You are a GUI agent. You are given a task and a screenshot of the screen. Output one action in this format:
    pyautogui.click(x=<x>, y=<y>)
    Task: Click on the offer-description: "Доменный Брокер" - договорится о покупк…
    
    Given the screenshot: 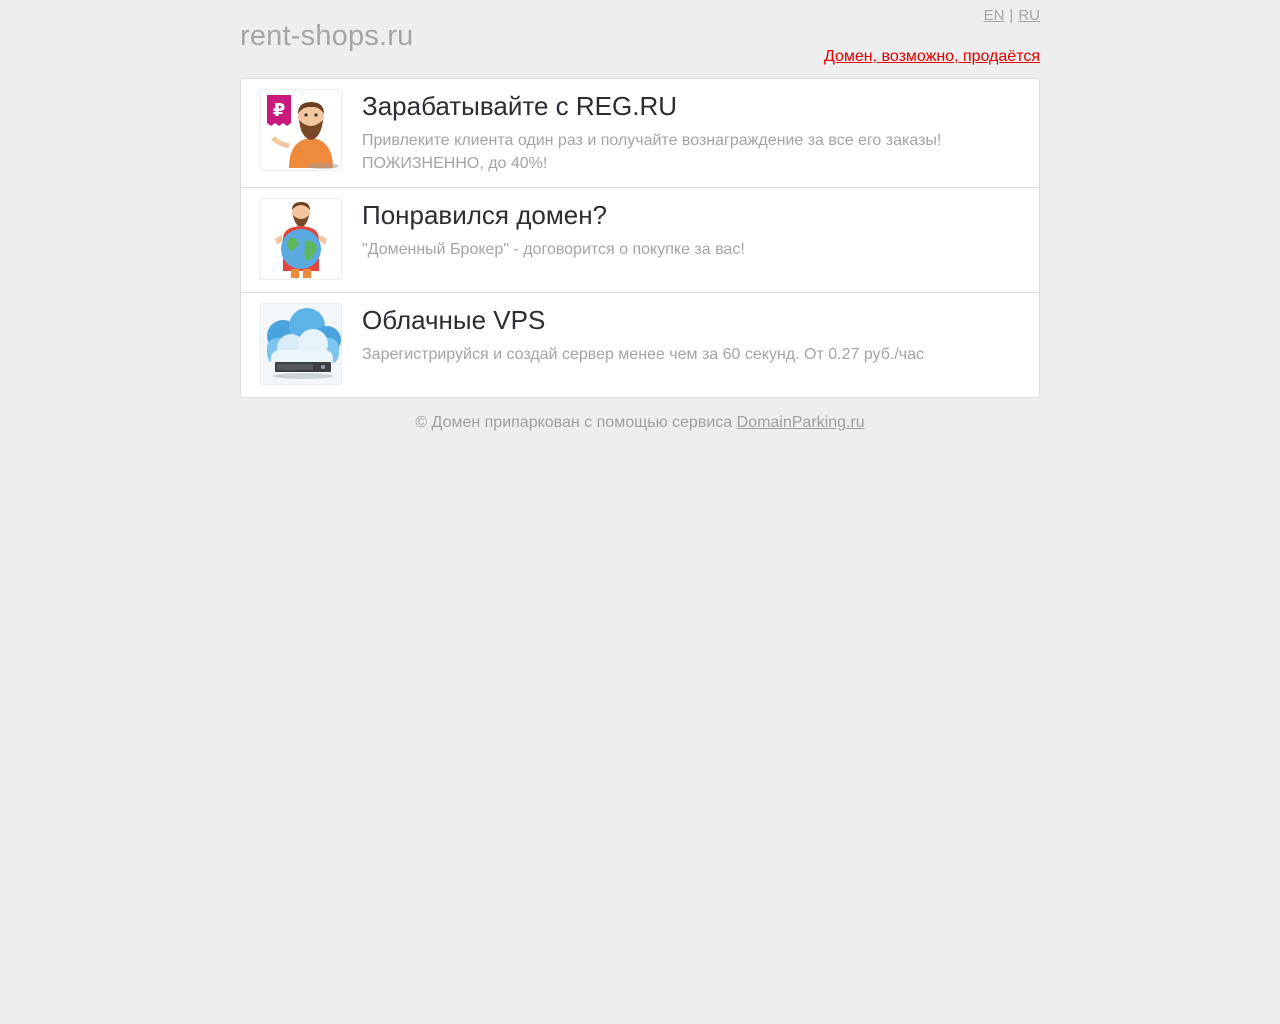 What is the action you would take?
    pyautogui.click(x=553, y=249)
    